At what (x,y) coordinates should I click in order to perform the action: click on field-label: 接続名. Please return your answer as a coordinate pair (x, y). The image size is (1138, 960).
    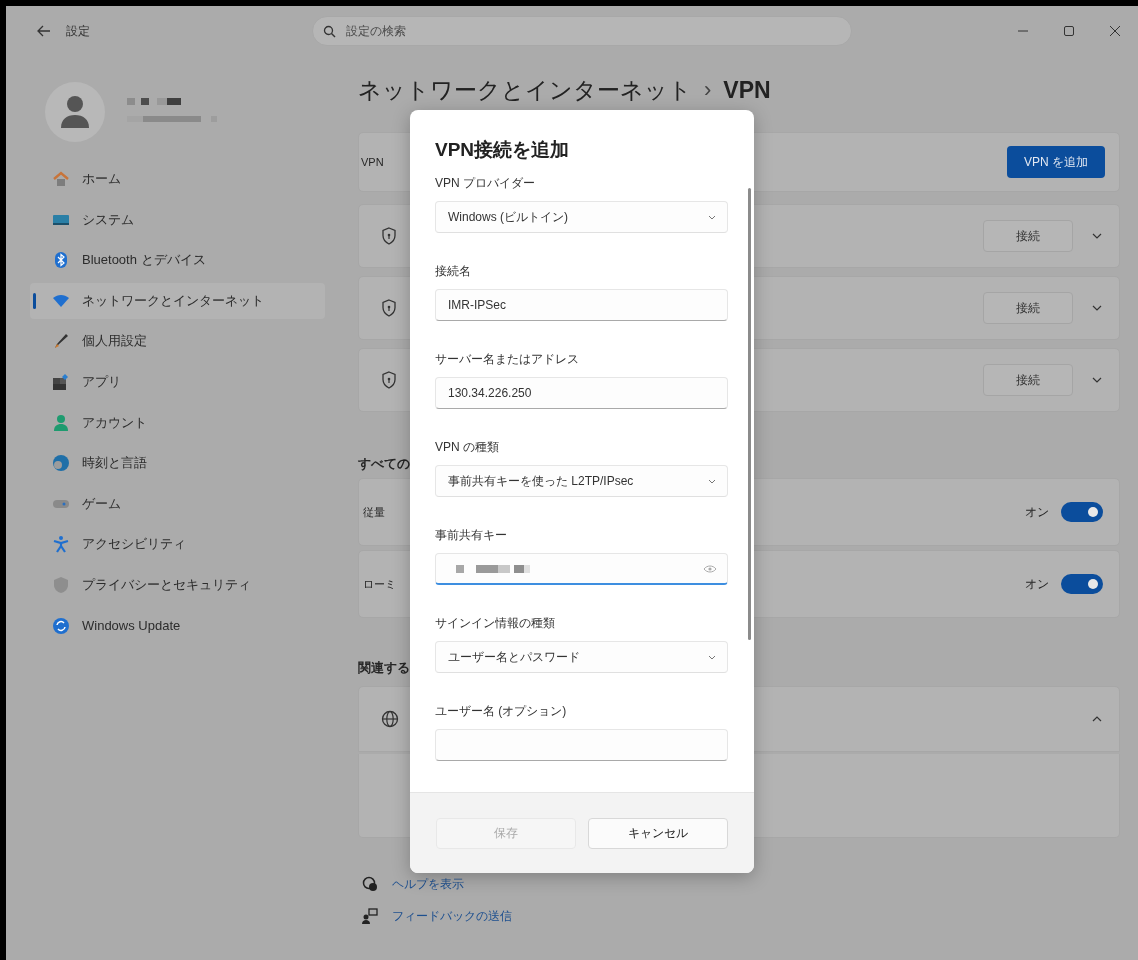
    Looking at the image, I should click on (453, 271).